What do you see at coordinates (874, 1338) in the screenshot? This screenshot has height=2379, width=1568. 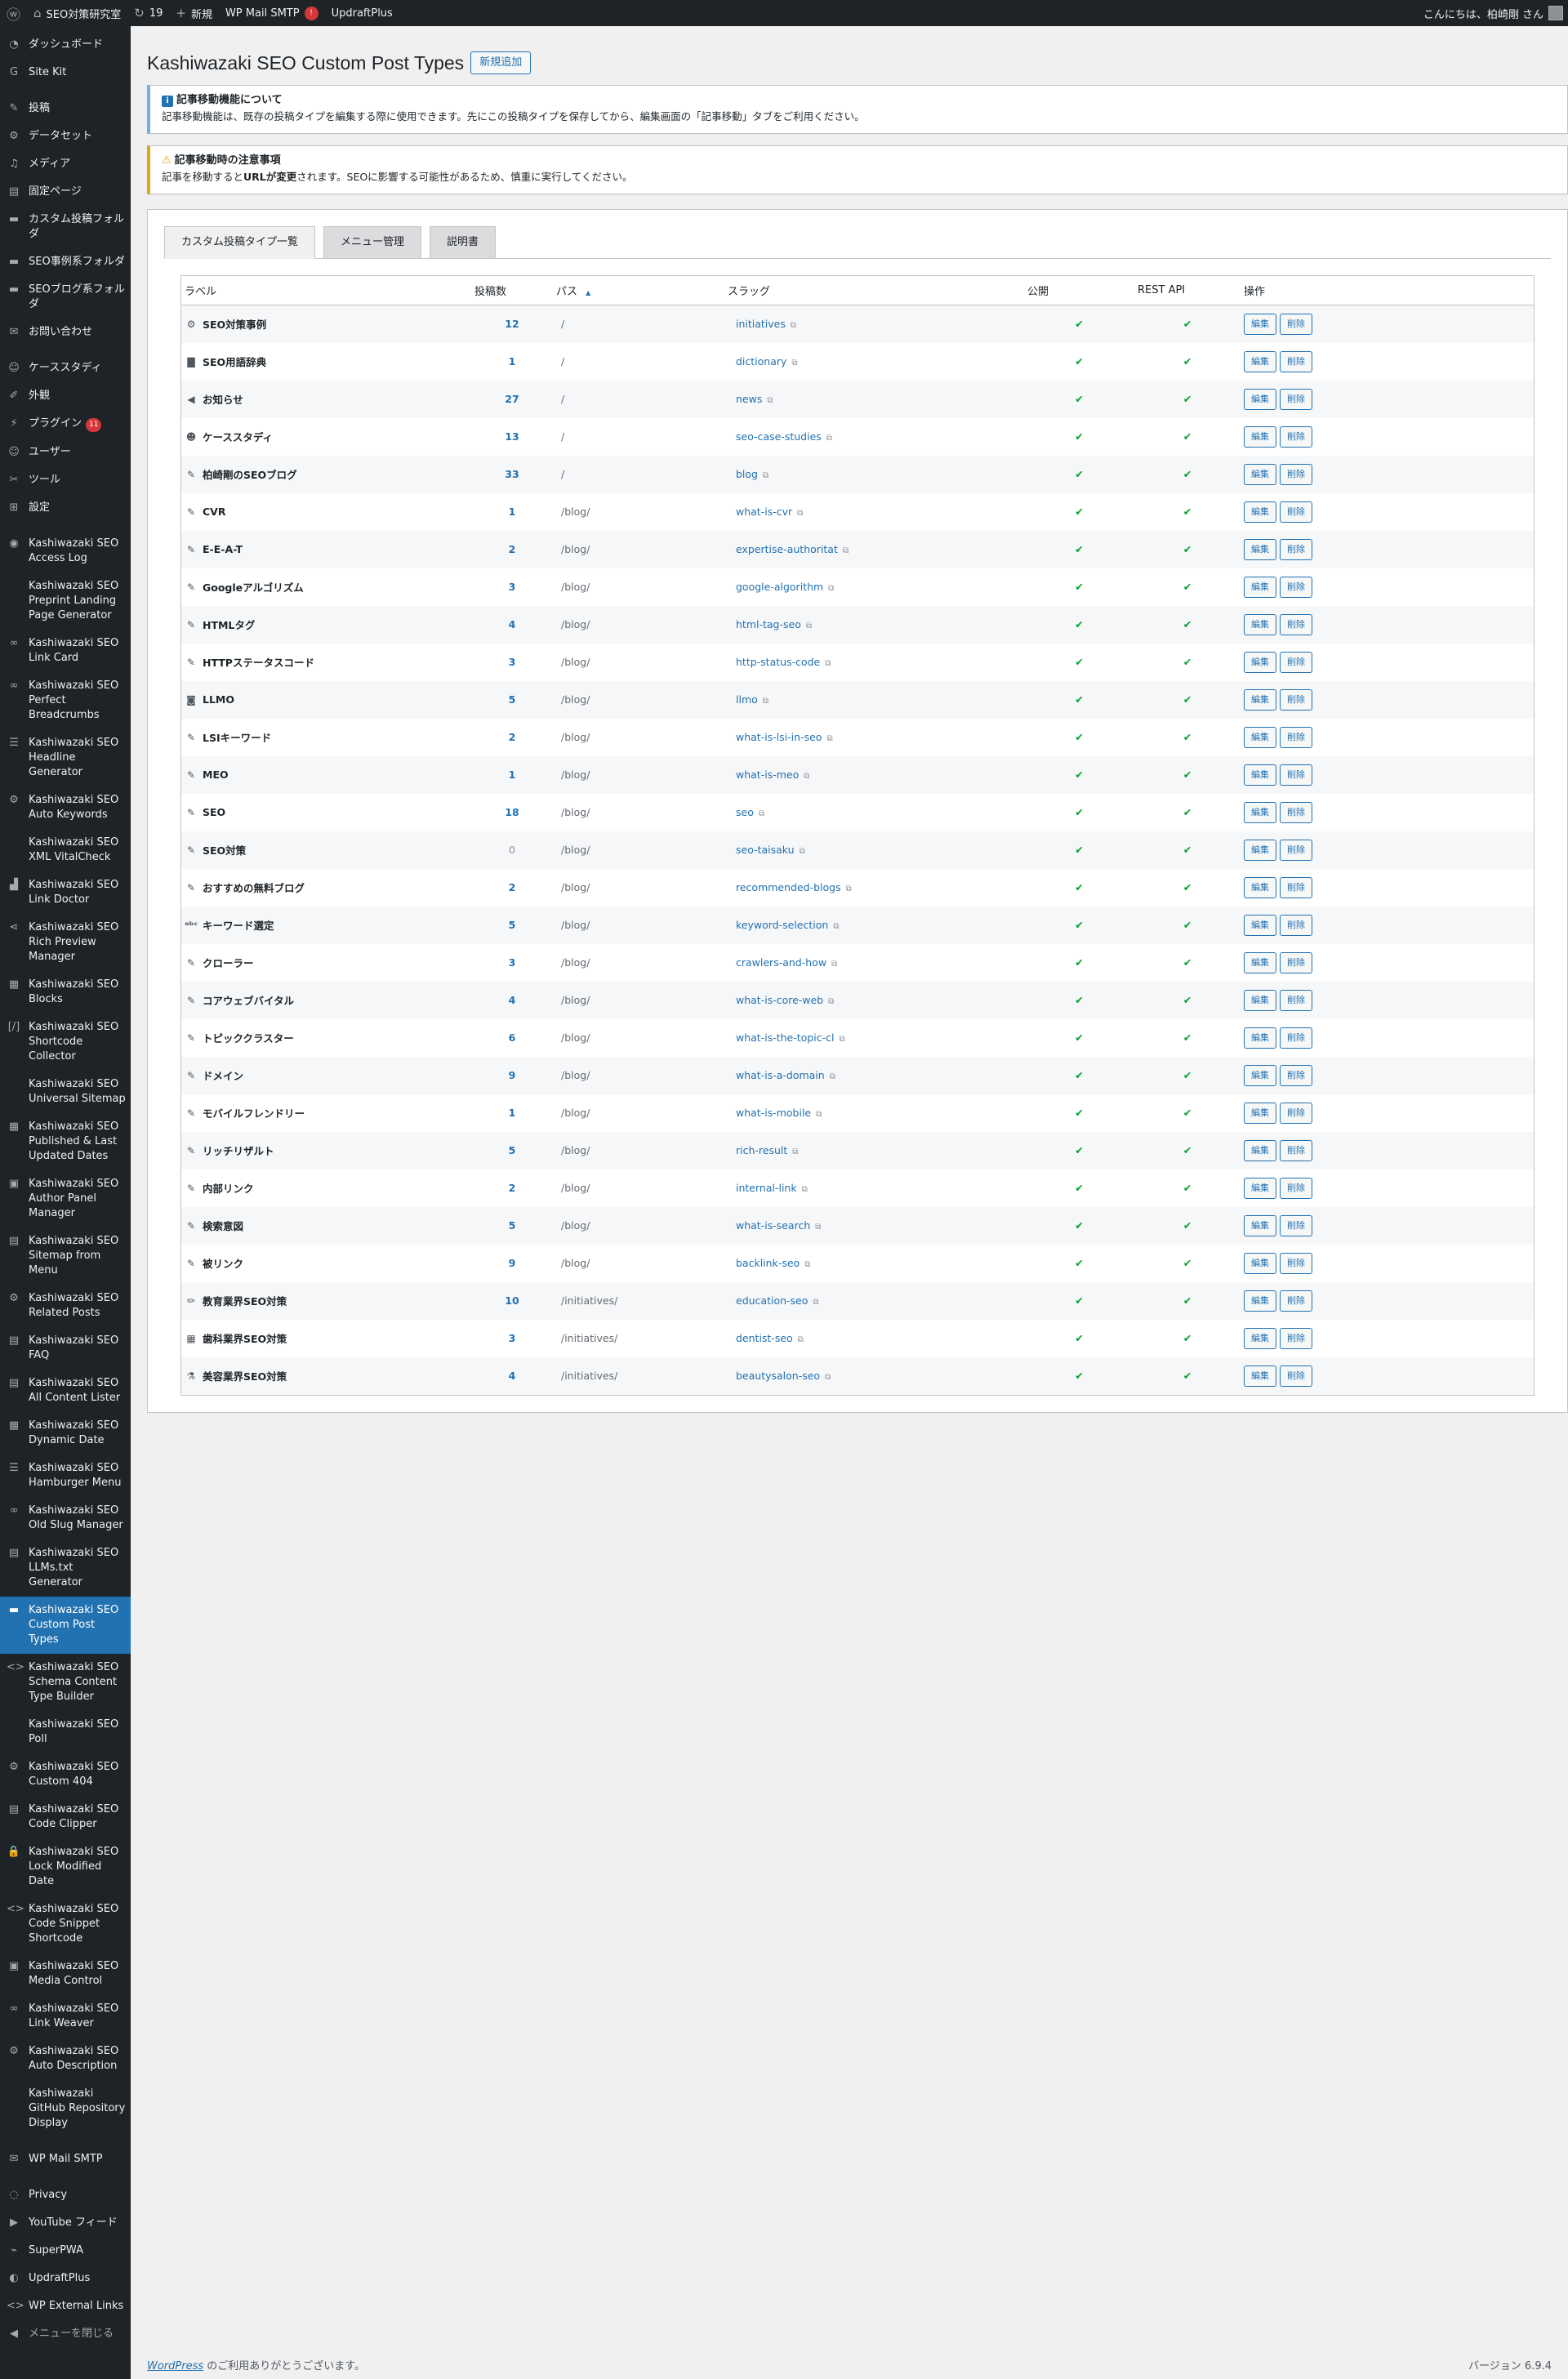 I see `row-slug-link: dentist-seo ⧉` at bounding box center [874, 1338].